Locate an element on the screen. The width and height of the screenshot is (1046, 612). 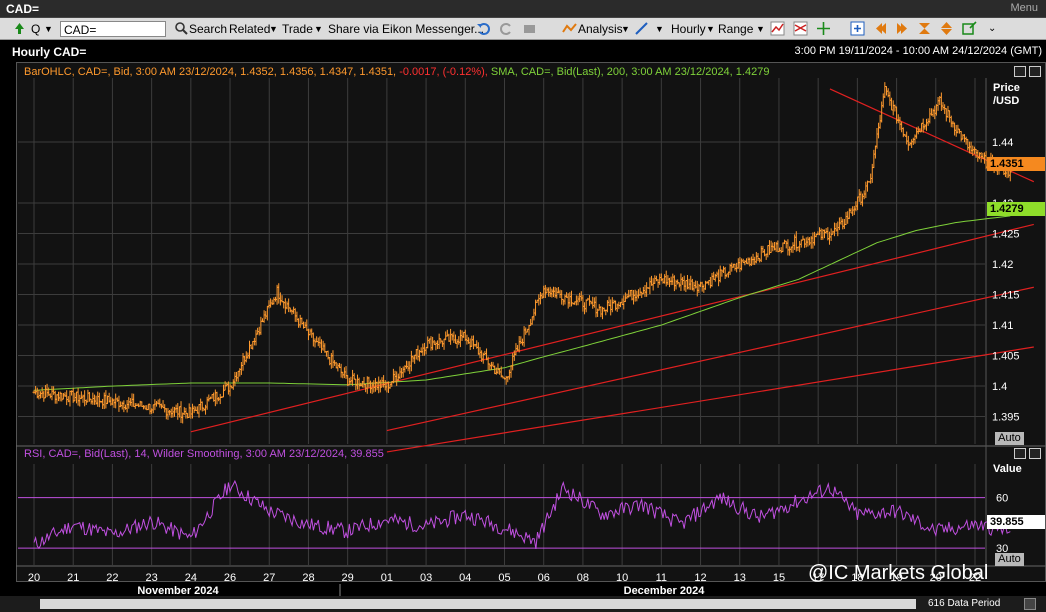
price-tick-label: 1.415 is located at coordinates (1006, 296).